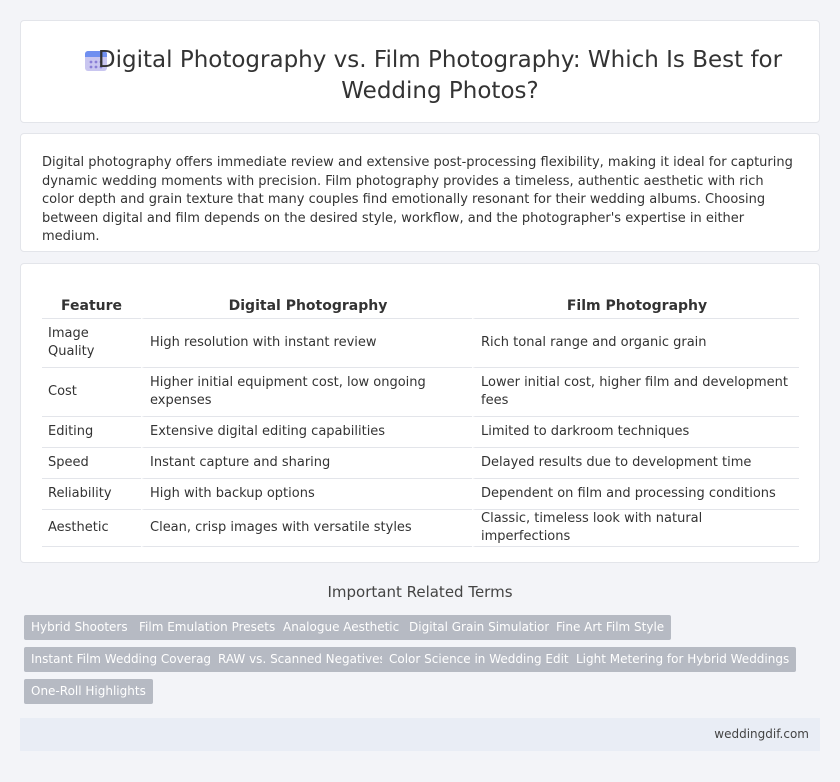 The height and width of the screenshot is (782, 840). What do you see at coordinates (306, 343) in the screenshot?
I see `digital-cell: High resolution with instant review` at bounding box center [306, 343].